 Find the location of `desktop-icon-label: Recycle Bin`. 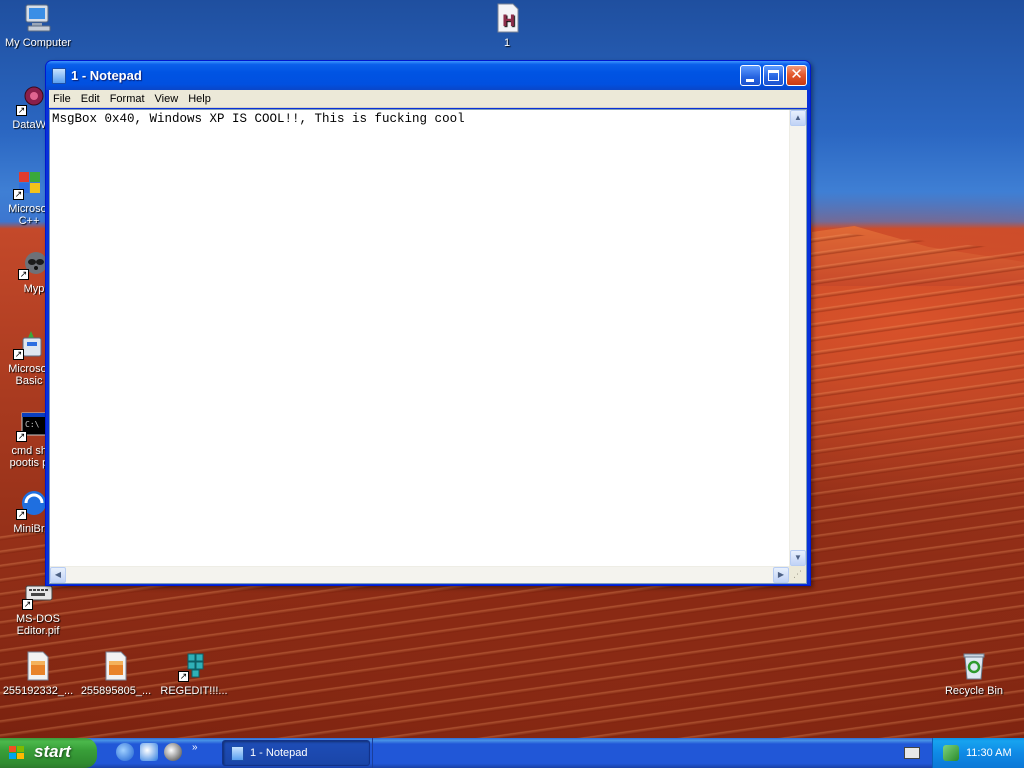

desktop-icon-label: Recycle Bin is located at coordinates (974, 691).